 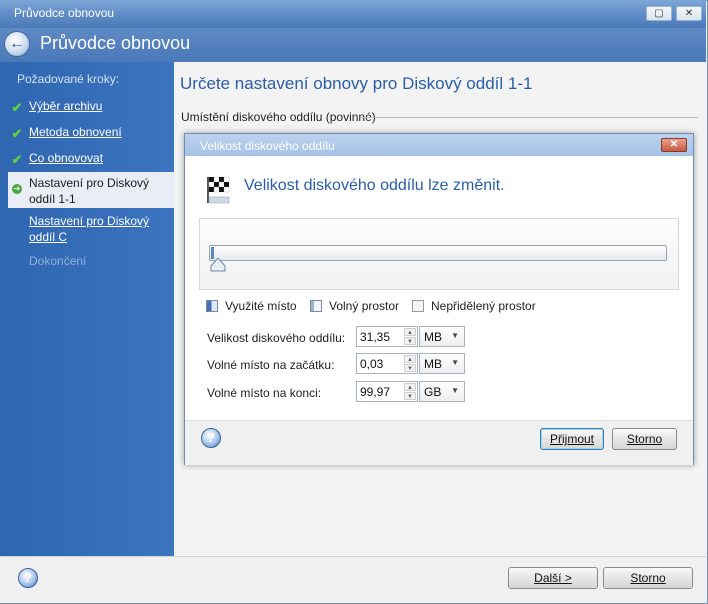 I want to click on free-after-label: Volné místo na konci:, so click(x=264, y=393).